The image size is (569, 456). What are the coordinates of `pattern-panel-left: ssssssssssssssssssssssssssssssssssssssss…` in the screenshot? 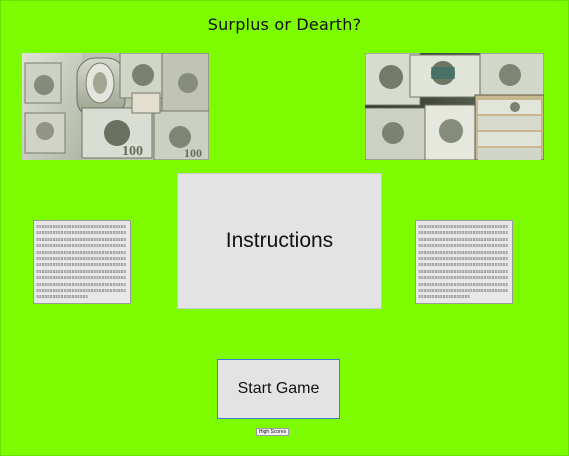 It's located at (82, 262).